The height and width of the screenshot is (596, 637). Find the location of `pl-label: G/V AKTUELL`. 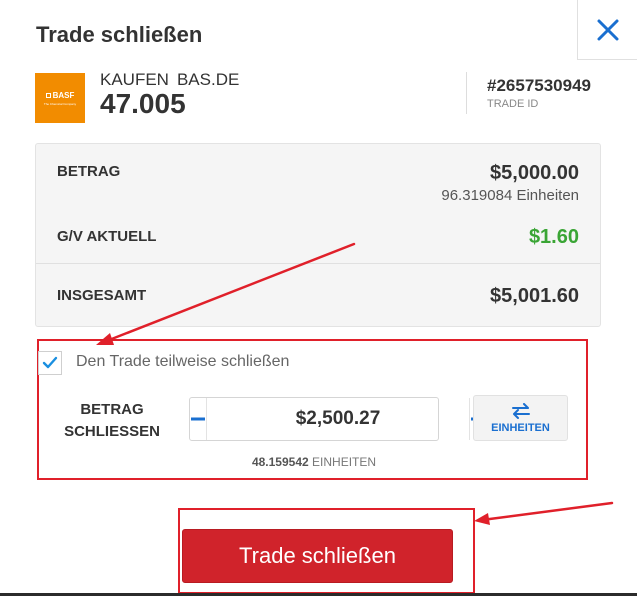

pl-label: G/V AKTUELL is located at coordinates (107, 236).